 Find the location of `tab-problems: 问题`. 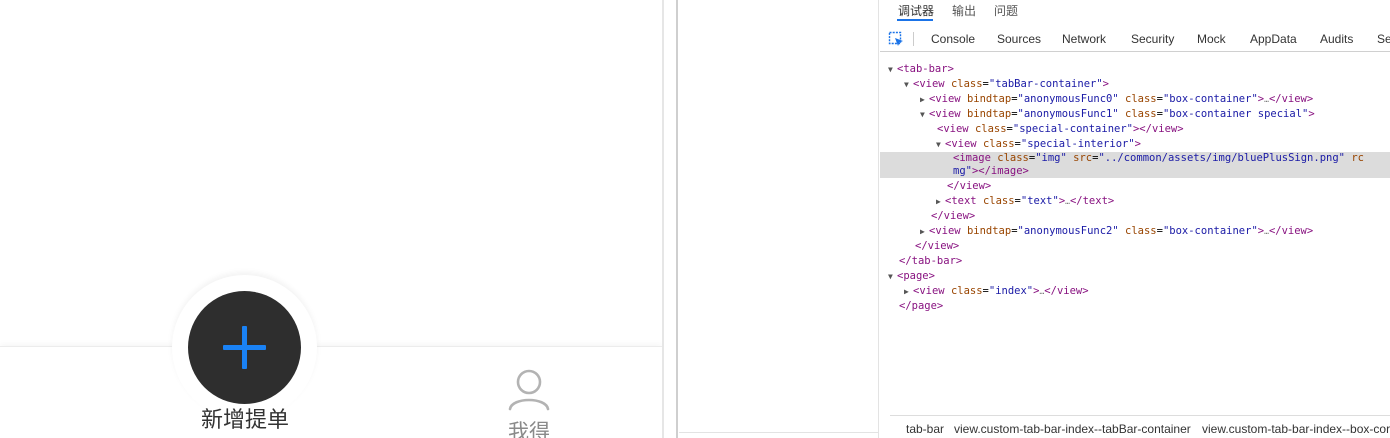

tab-problems: 问题 is located at coordinates (1006, 10).